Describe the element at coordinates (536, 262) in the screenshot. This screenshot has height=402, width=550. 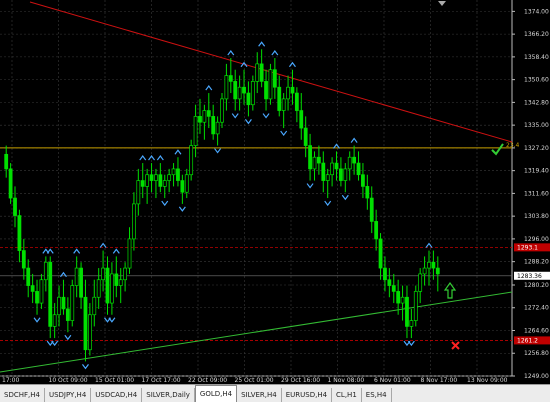
I see `price-tick-label: 1288.20` at that location.